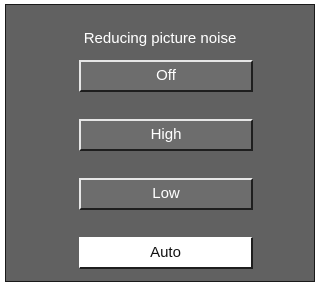  I want to click on option-low-button: Low, so click(166, 194).